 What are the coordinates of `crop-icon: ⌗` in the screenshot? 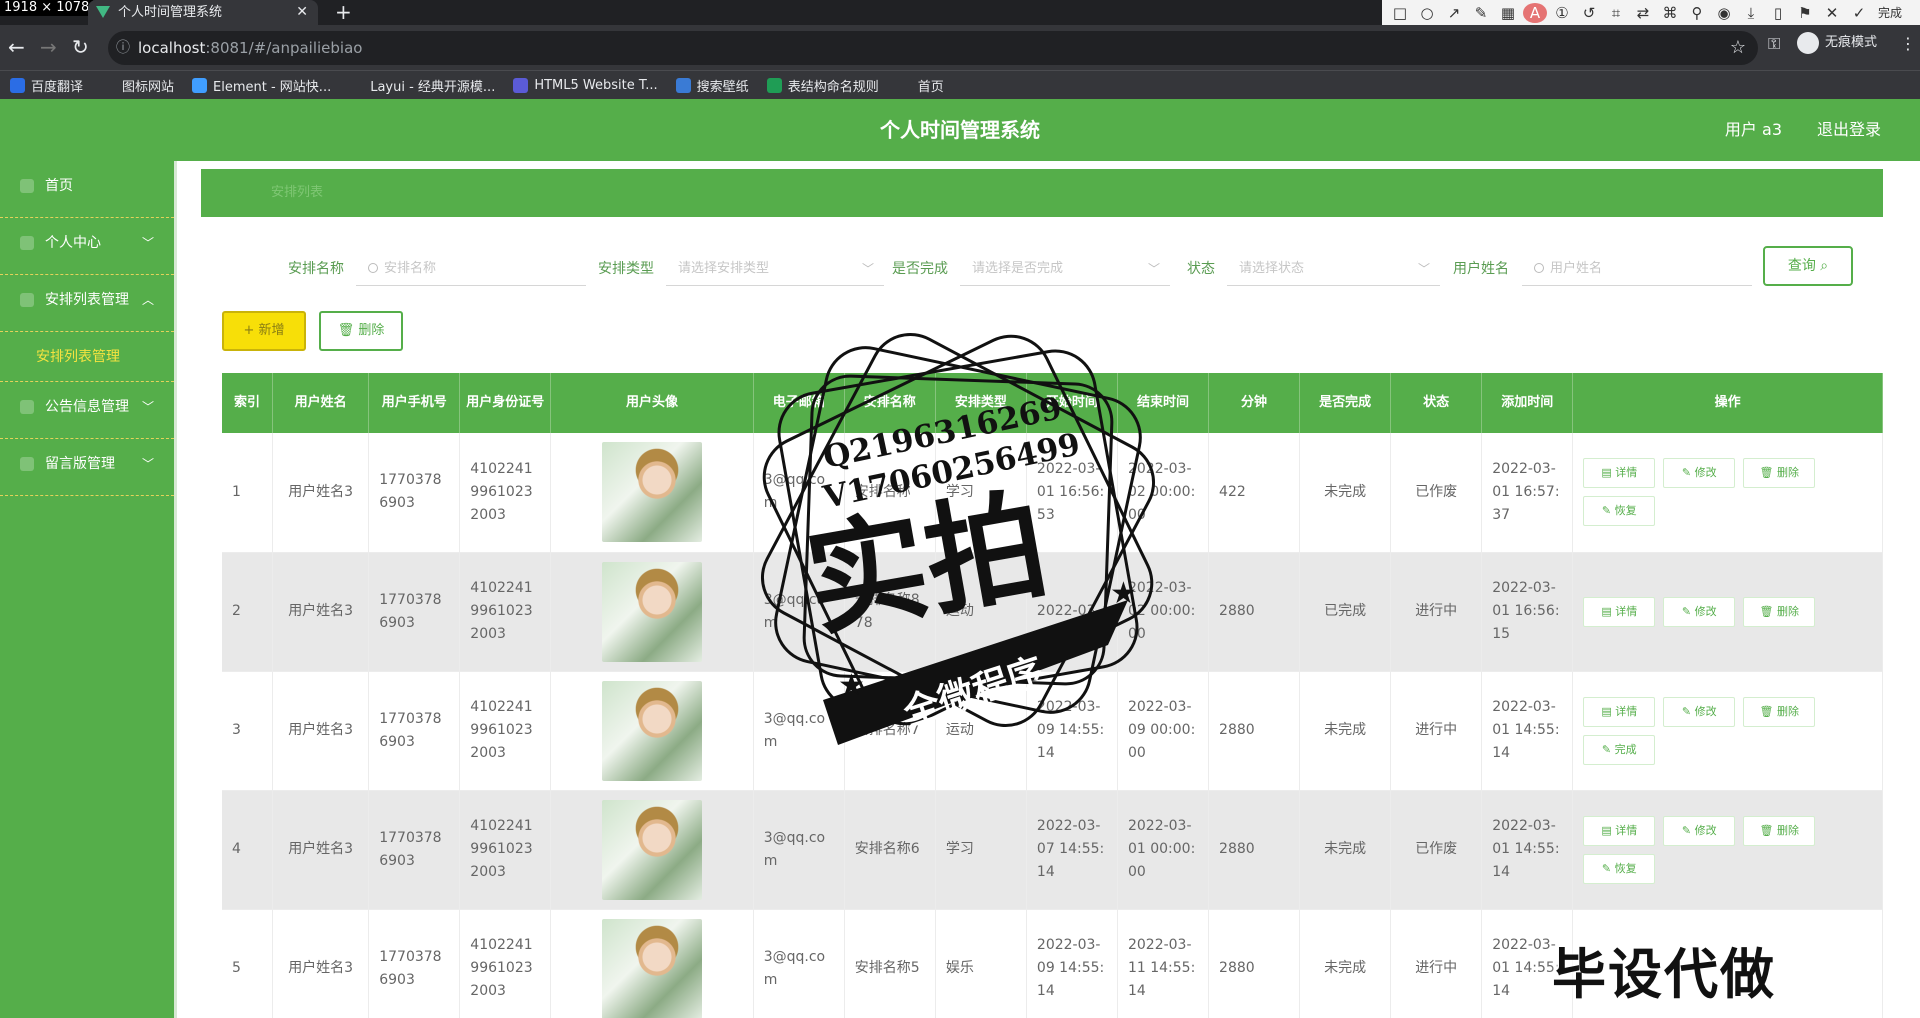 It's located at (1616, 13).